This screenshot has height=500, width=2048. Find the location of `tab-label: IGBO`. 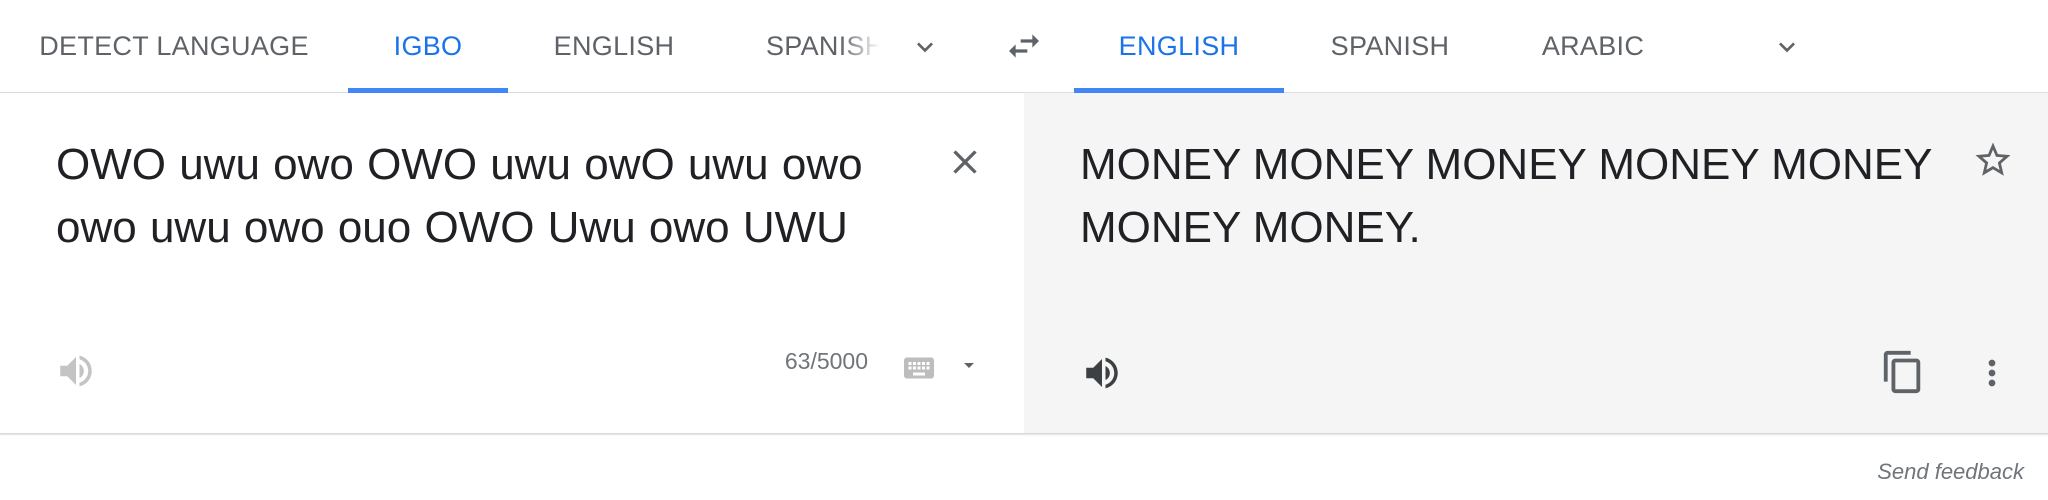

tab-label: IGBO is located at coordinates (428, 45).